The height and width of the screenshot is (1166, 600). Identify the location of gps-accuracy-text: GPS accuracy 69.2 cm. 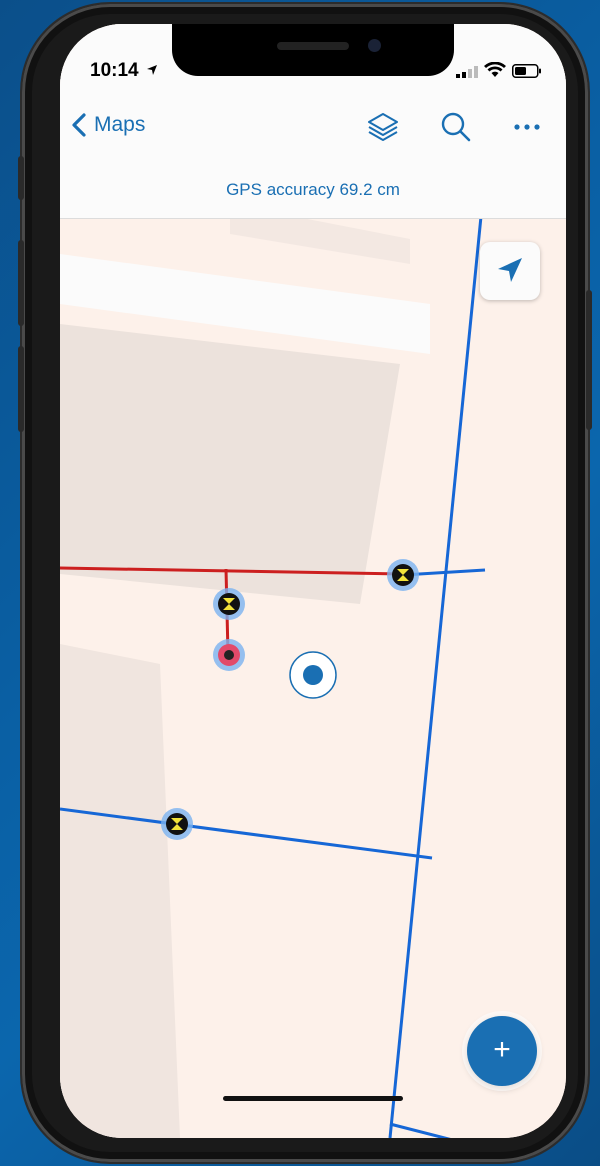
(313, 189).